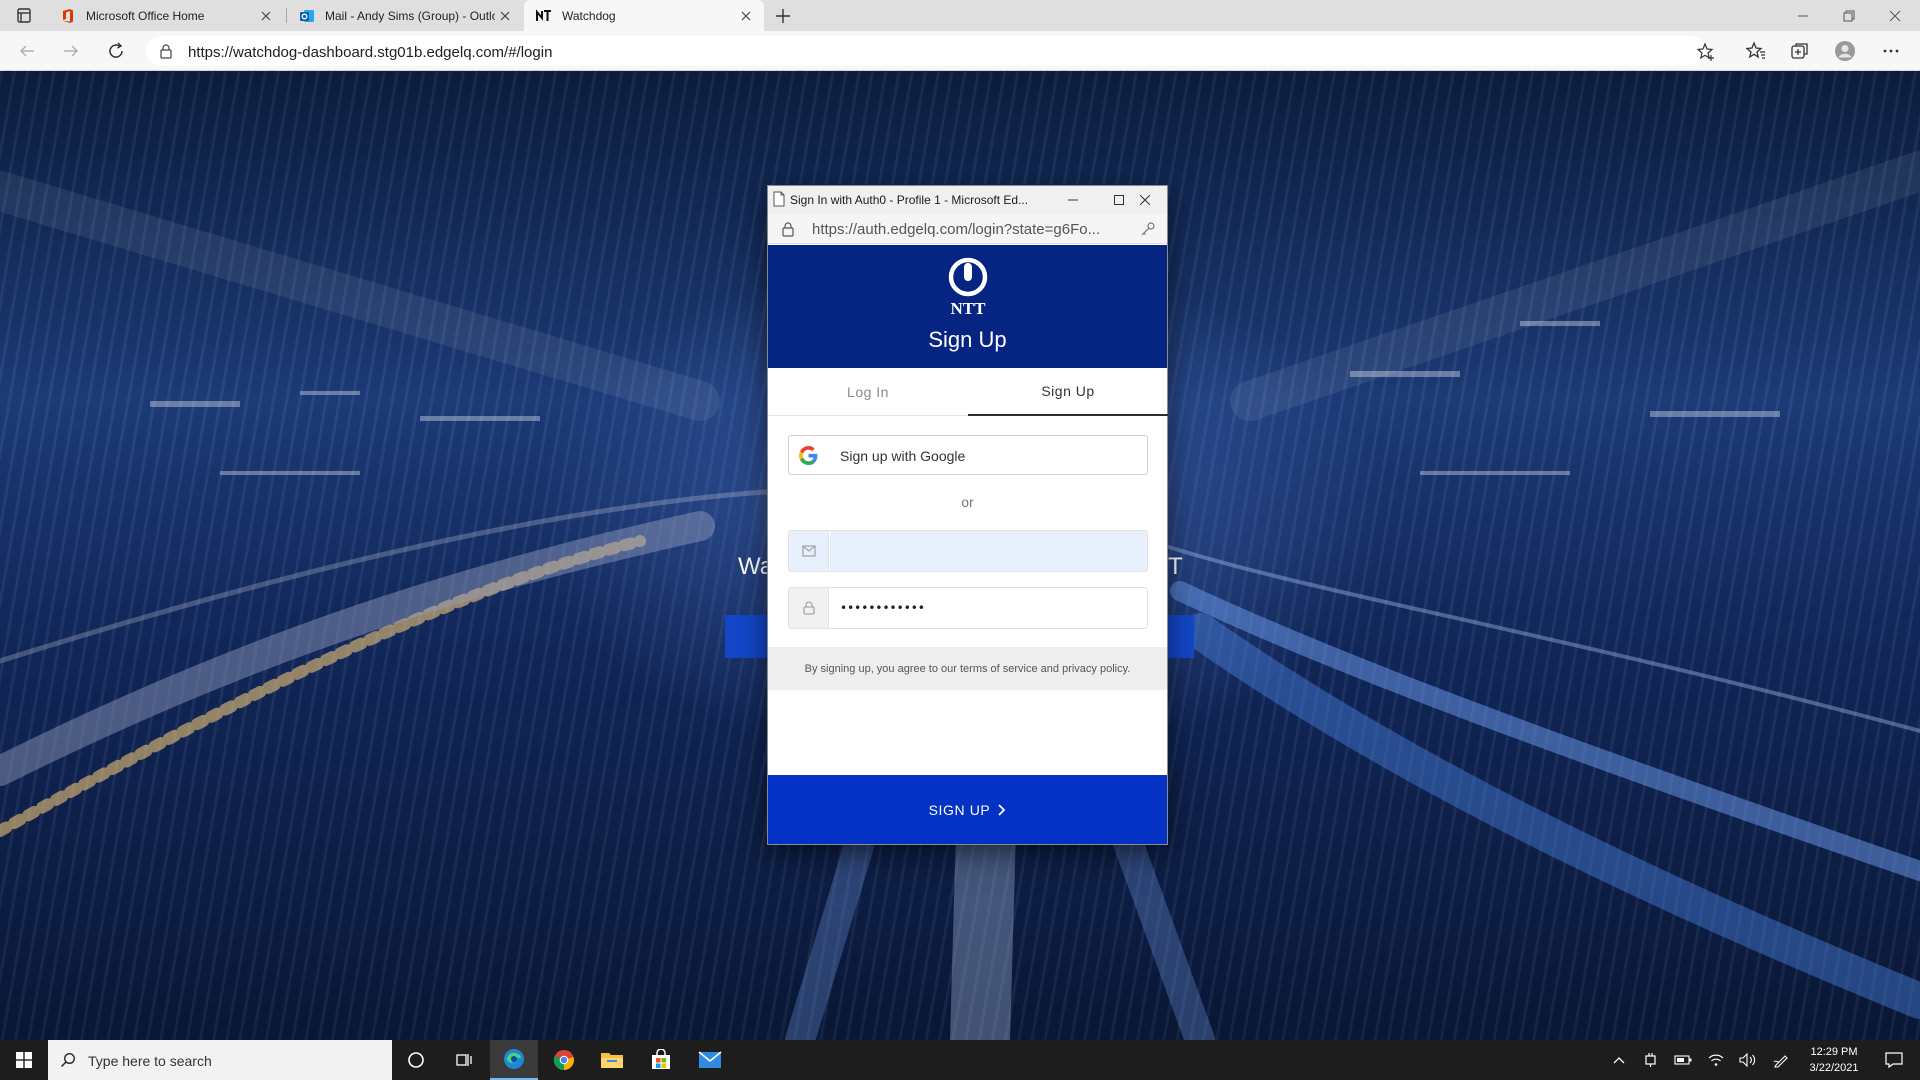 The image size is (1920, 1080). What do you see at coordinates (968, 287) in the screenshot?
I see `ntt-logo: NTT` at bounding box center [968, 287].